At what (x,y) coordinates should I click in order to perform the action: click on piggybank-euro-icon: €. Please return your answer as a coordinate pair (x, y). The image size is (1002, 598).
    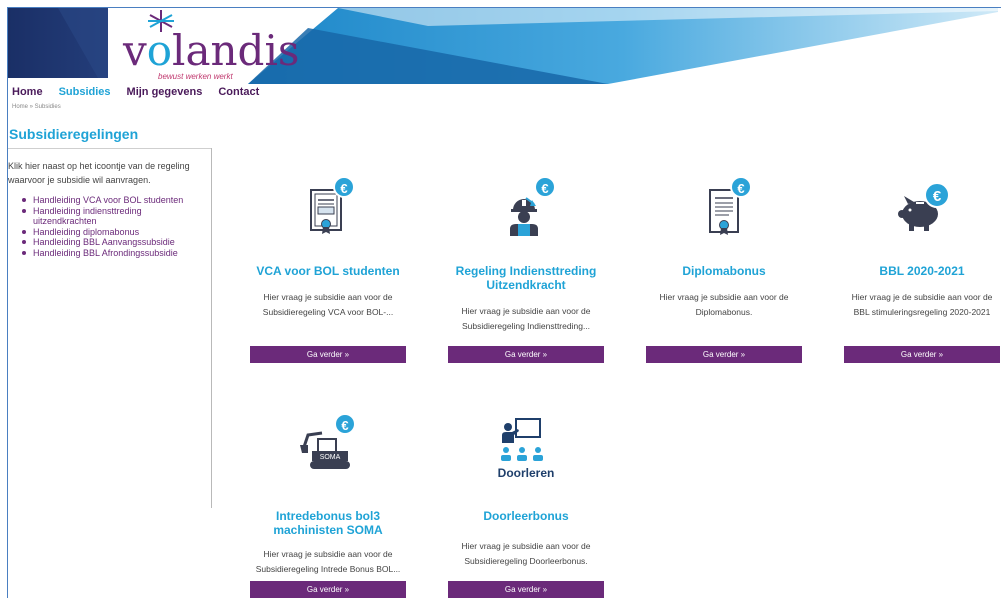
    Looking at the image, I should click on (922, 216).